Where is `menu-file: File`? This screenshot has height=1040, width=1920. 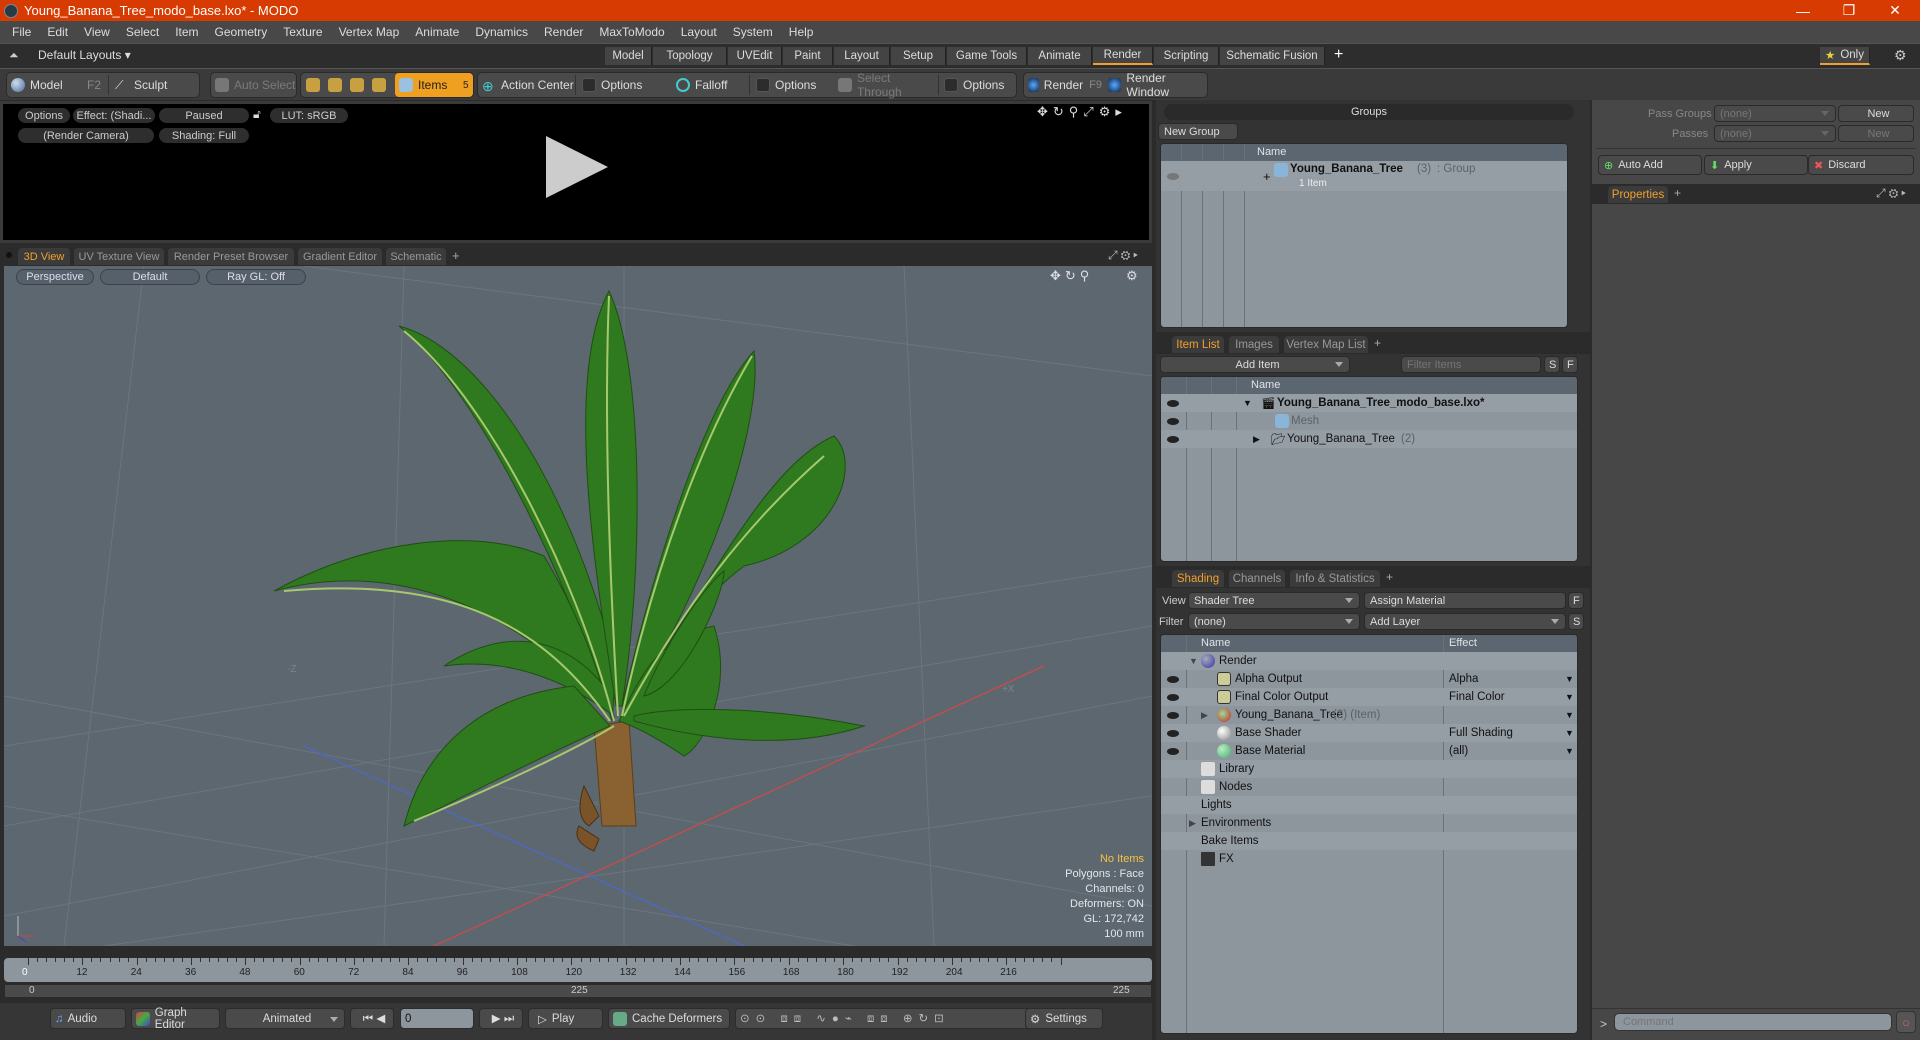 menu-file: File is located at coordinates (21, 32).